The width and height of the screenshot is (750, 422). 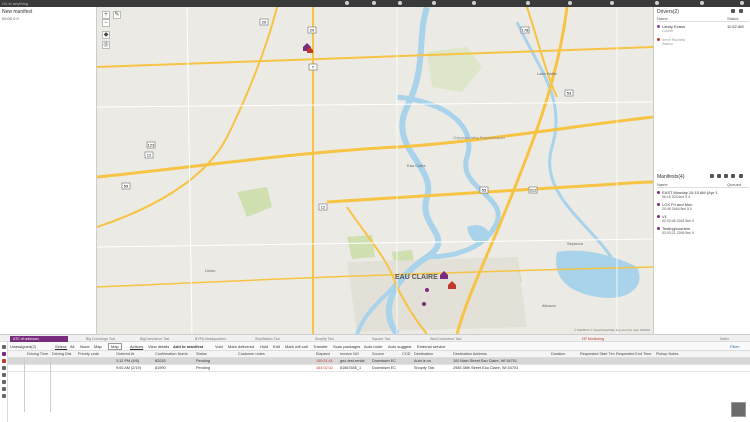 What do you see at coordinates (88, 354) in the screenshot?
I see `col-priority-code: Priority code` at bounding box center [88, 354].